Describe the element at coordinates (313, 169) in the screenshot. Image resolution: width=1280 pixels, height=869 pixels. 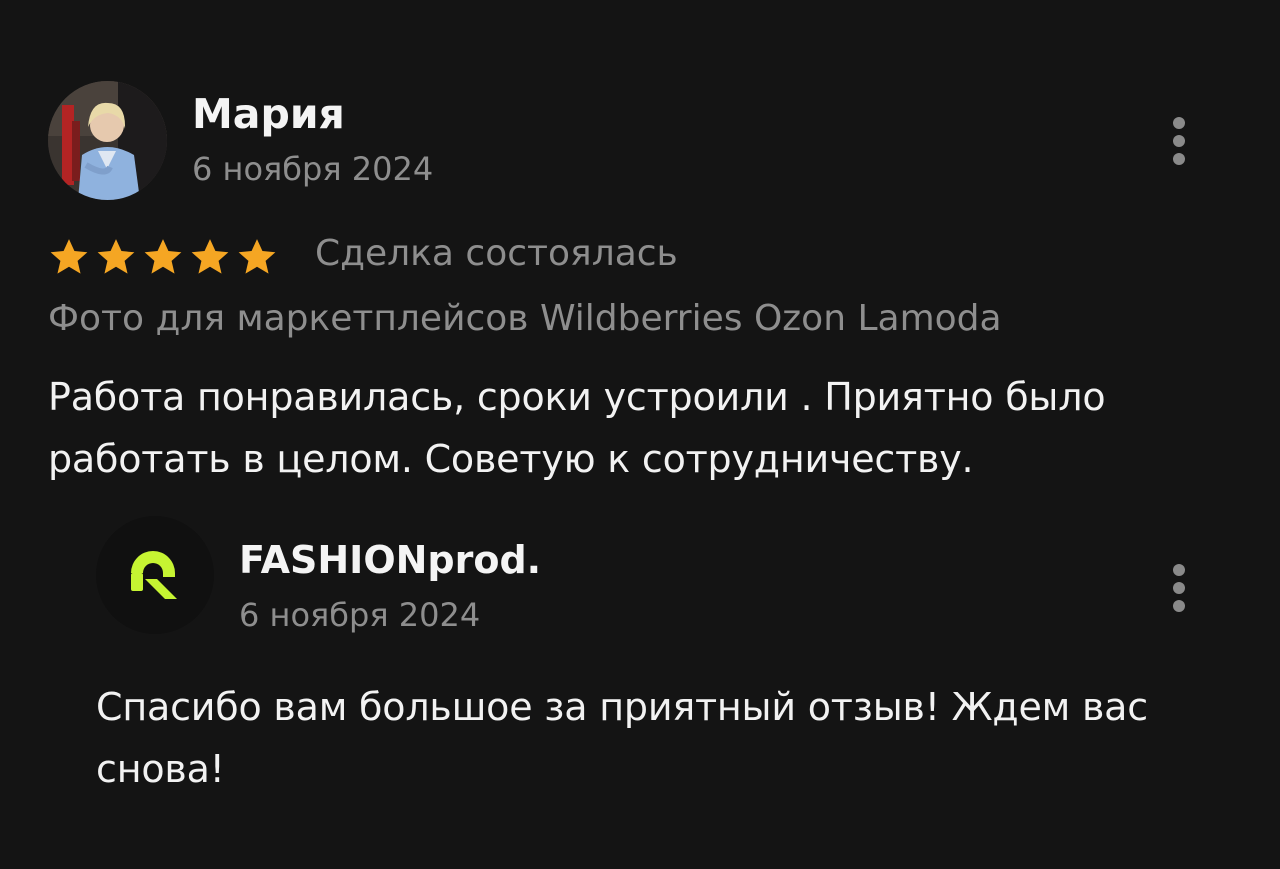
I see `review-date: 6 ноября 2024` at that location.